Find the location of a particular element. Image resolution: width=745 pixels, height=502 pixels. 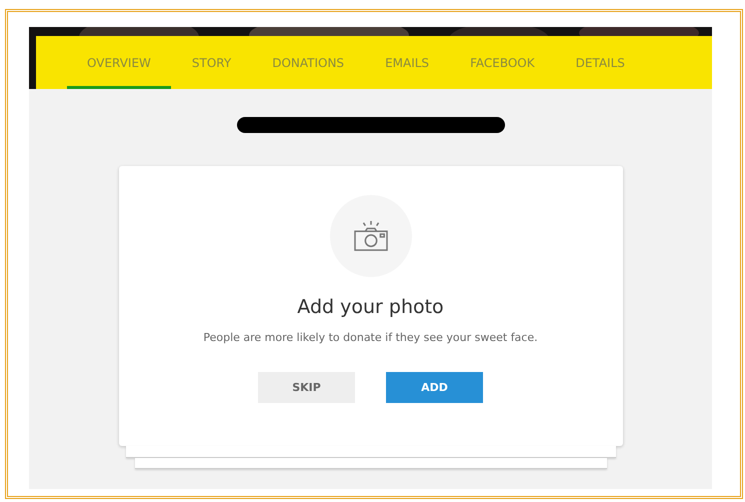

tab: DETAILS is located at coordinates (600, 62).